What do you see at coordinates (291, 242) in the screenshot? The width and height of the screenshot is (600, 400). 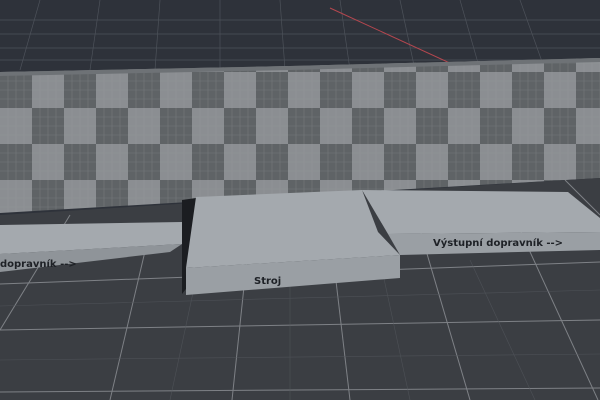 I see `machine: Stroj` at bounding box center [291, 242].